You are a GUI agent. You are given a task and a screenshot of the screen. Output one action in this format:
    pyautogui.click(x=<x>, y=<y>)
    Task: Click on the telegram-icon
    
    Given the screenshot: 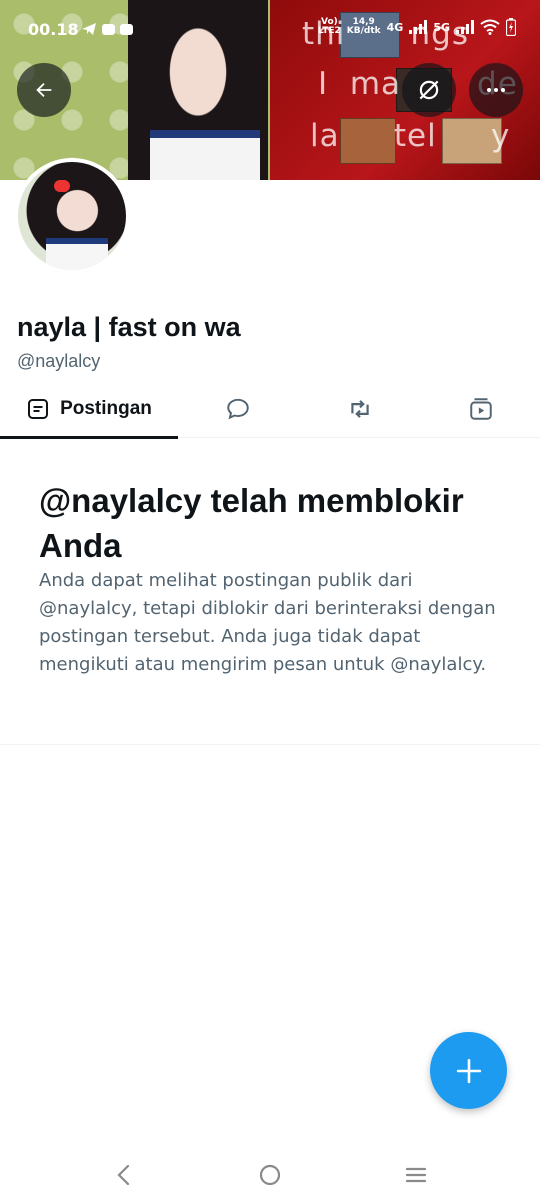 What is the action you would take?
    pyautogui.click(x=107, y=29)
    